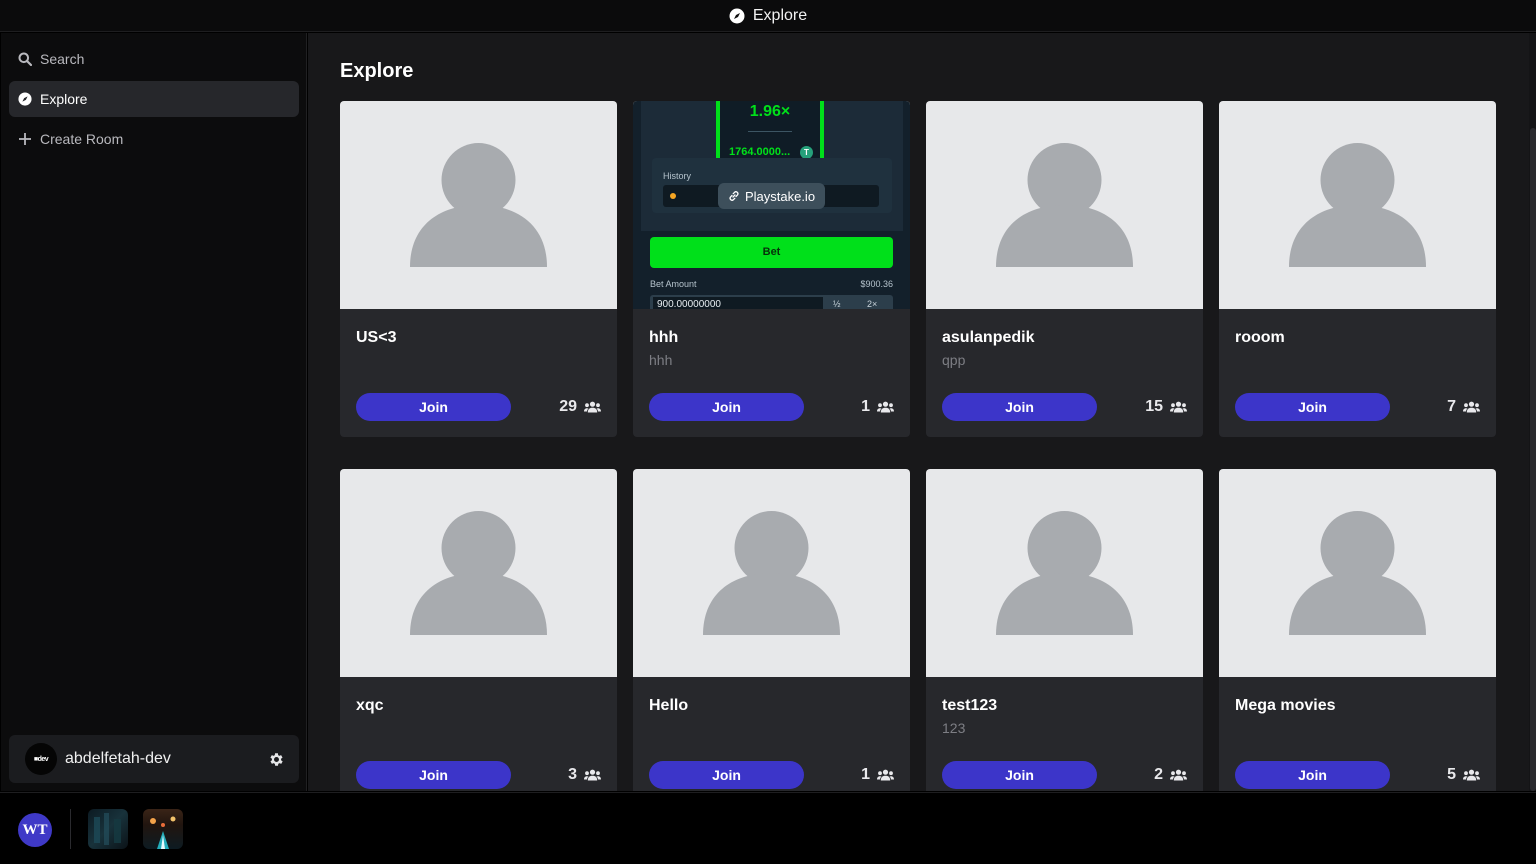  I want to click on member-count-value: 2, so click(1158, 774).